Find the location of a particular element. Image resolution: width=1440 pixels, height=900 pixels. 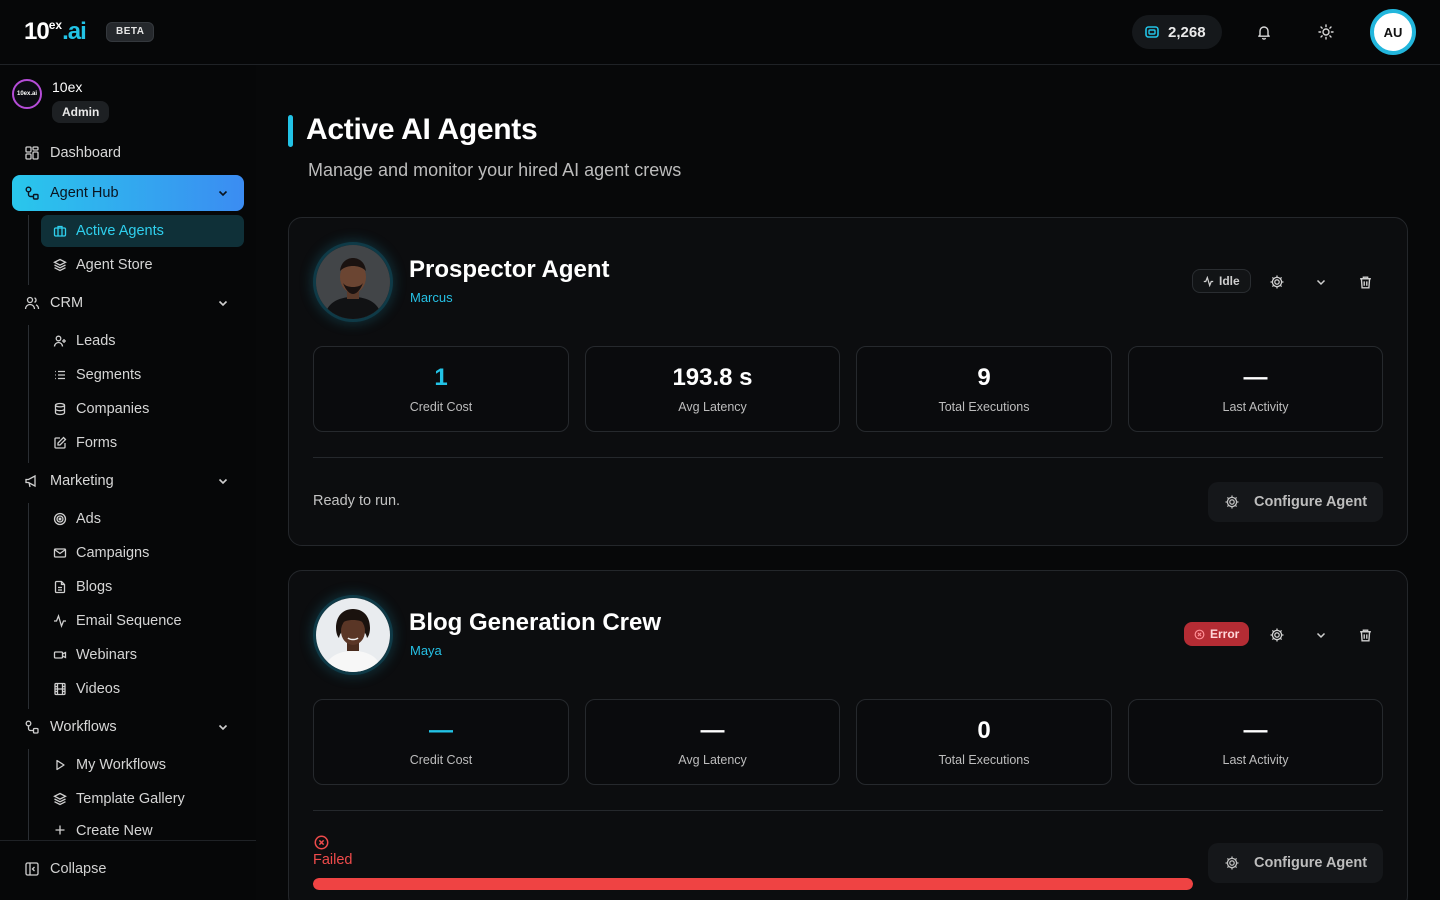

sidebar-item-companies: Companies is located at coordinates (142, 409).